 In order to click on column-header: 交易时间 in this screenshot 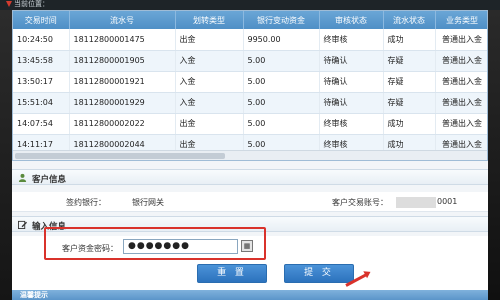, I will do `click(41, 20)`.